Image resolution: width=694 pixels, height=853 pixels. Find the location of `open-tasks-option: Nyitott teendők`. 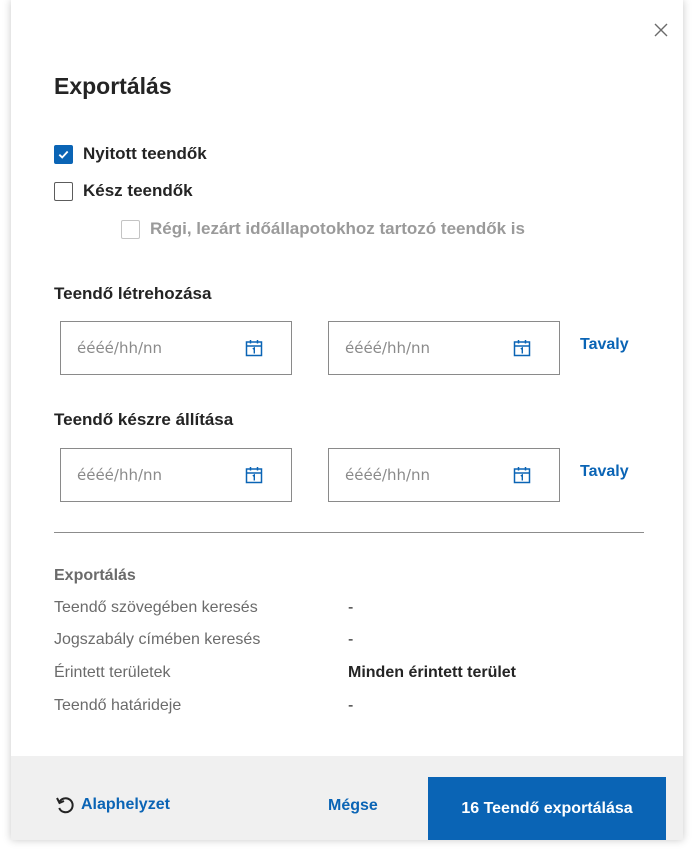

open-tasks-option: Nyitott teendők is located at coordinates (130, 154).